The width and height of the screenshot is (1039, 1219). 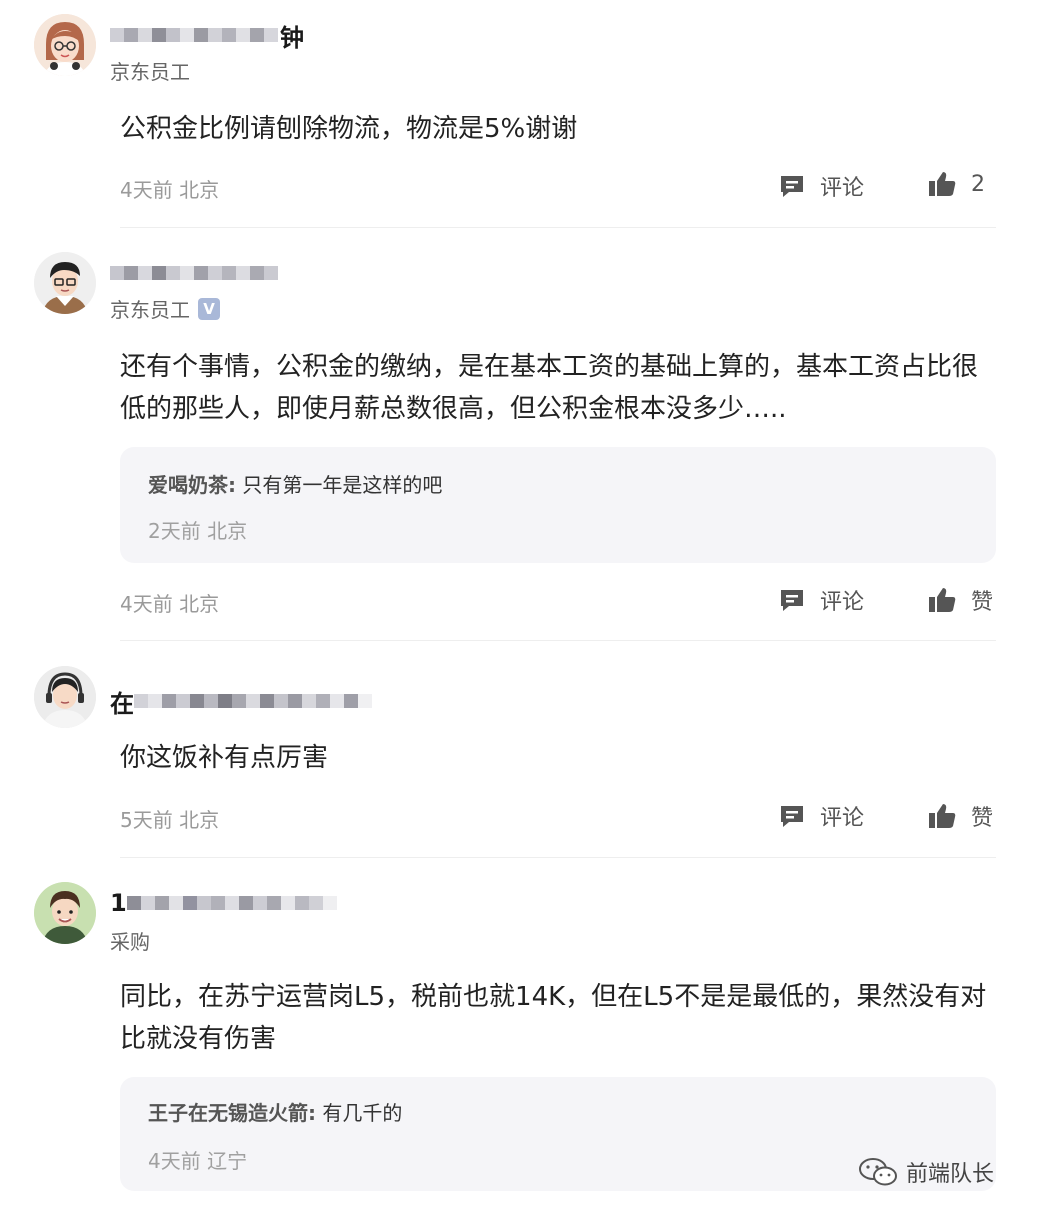 I want to click on user-role: 京东员工, so click(x=150, y=70).